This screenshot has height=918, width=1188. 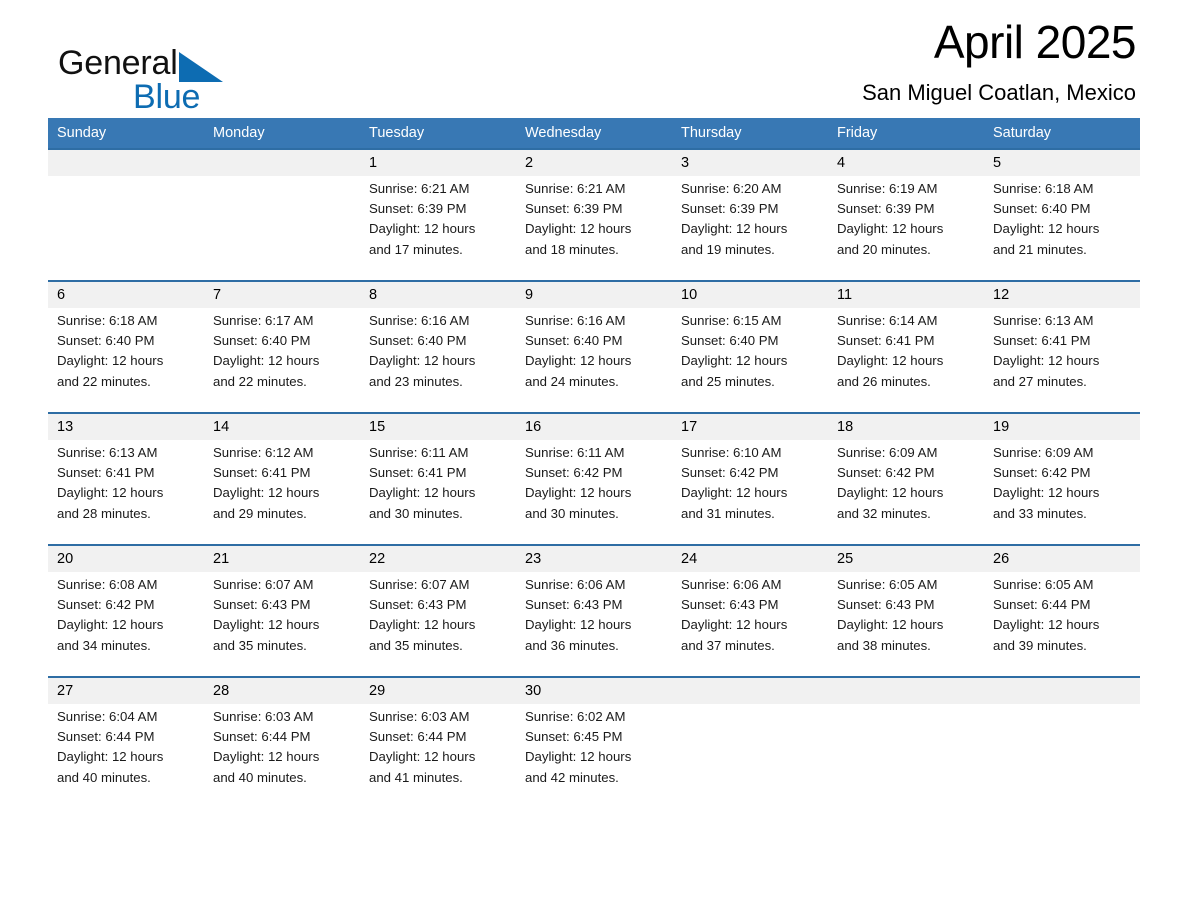 I want to click on daylight-text-line2: and 41 minutes., so click(x=416, y=777).